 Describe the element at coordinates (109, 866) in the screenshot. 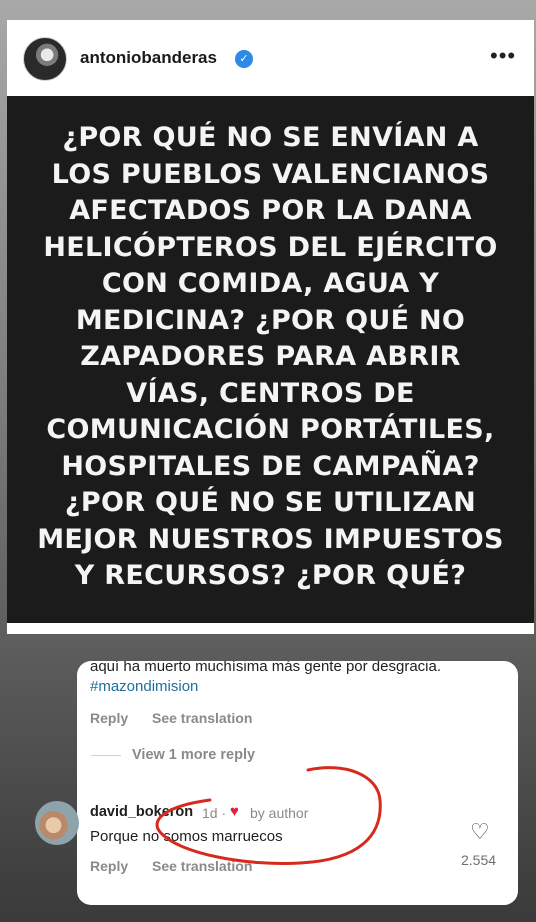

I see `reply-button-2: Reply` at that location.